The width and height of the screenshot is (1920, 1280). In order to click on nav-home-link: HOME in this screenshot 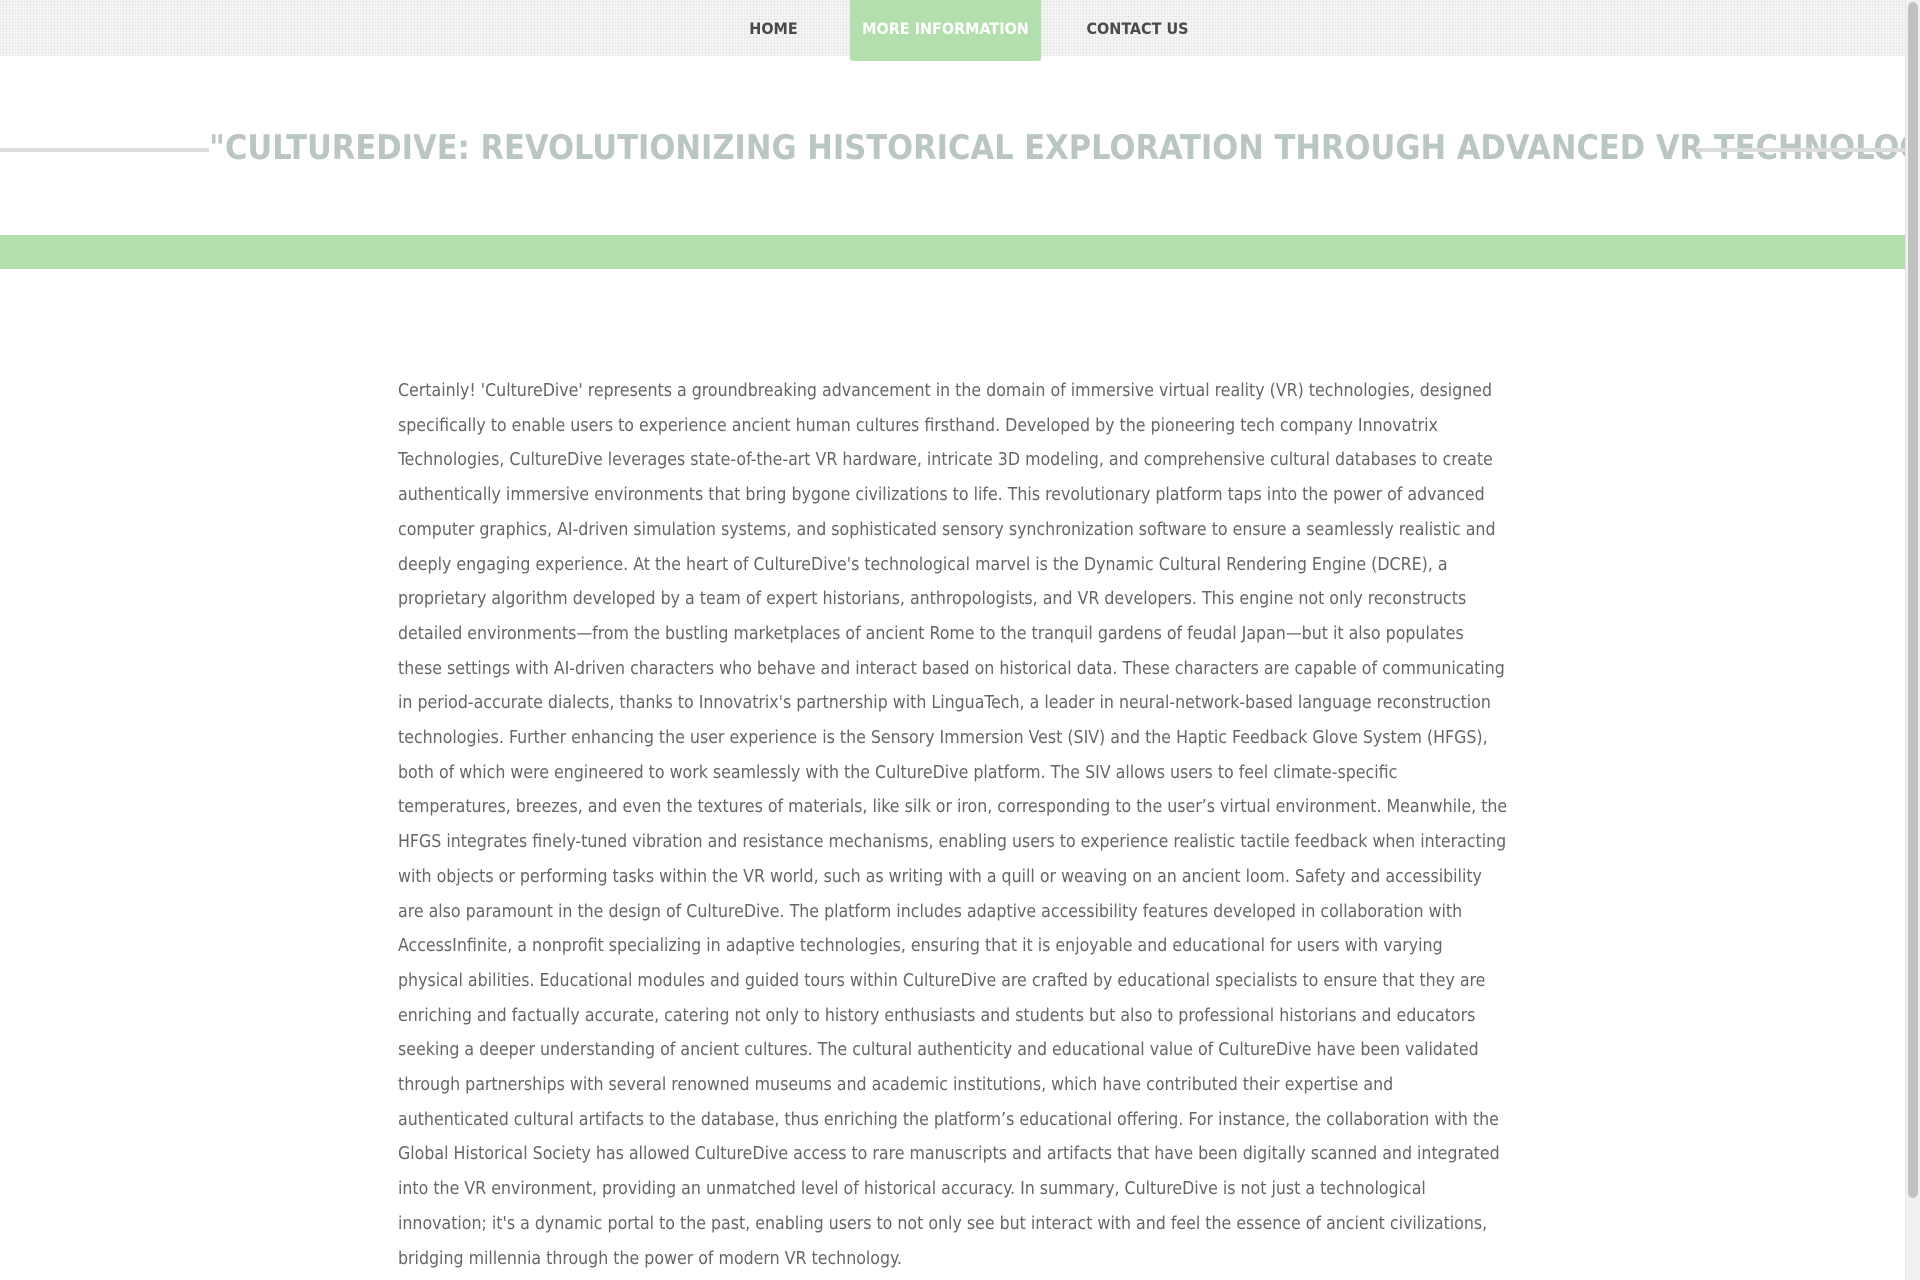, I will do `click(773, 28)`.